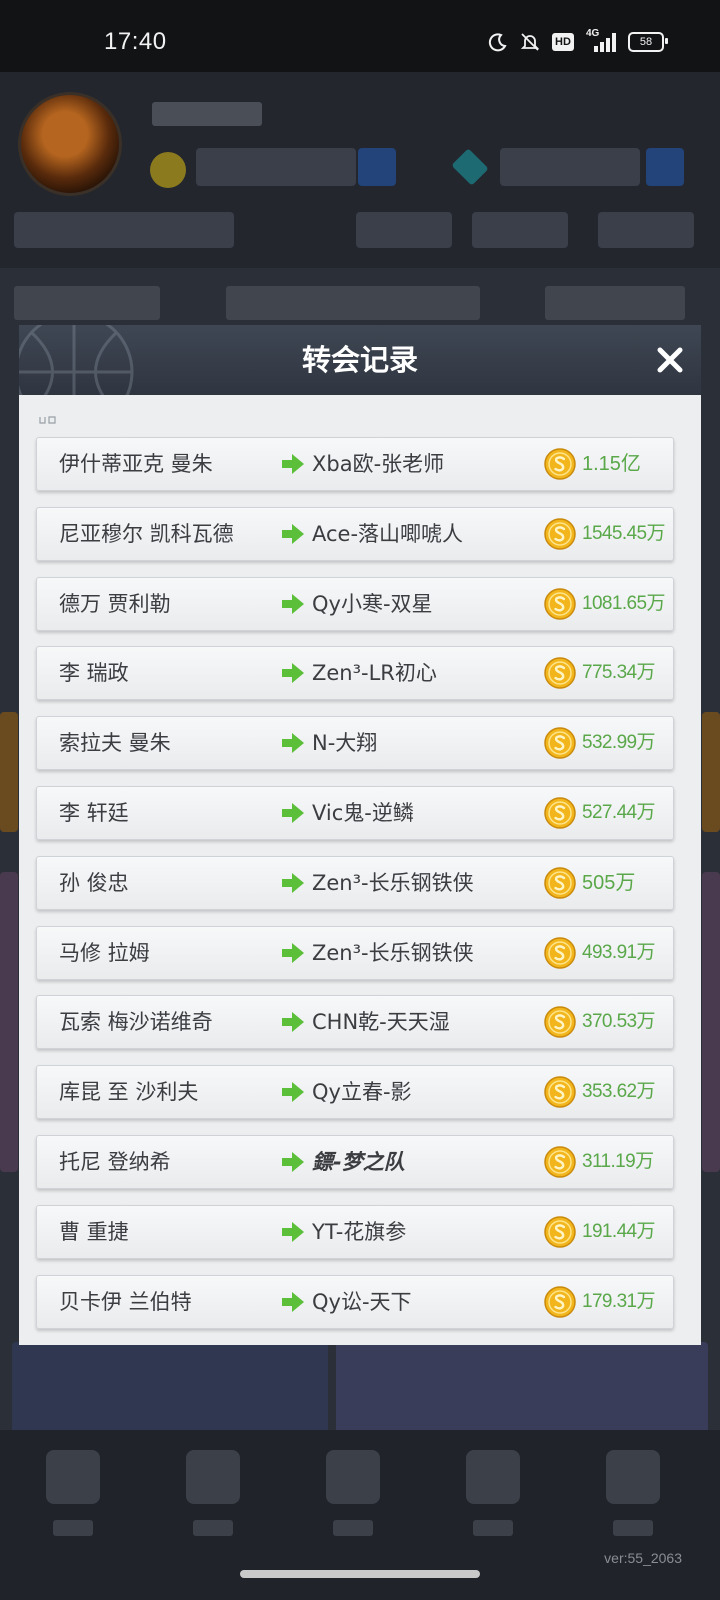  What do you see at coordinates (643, 1558) in the screenshot?
I see `version-label: ver:55_2063` at bounding box center [643, 1558].